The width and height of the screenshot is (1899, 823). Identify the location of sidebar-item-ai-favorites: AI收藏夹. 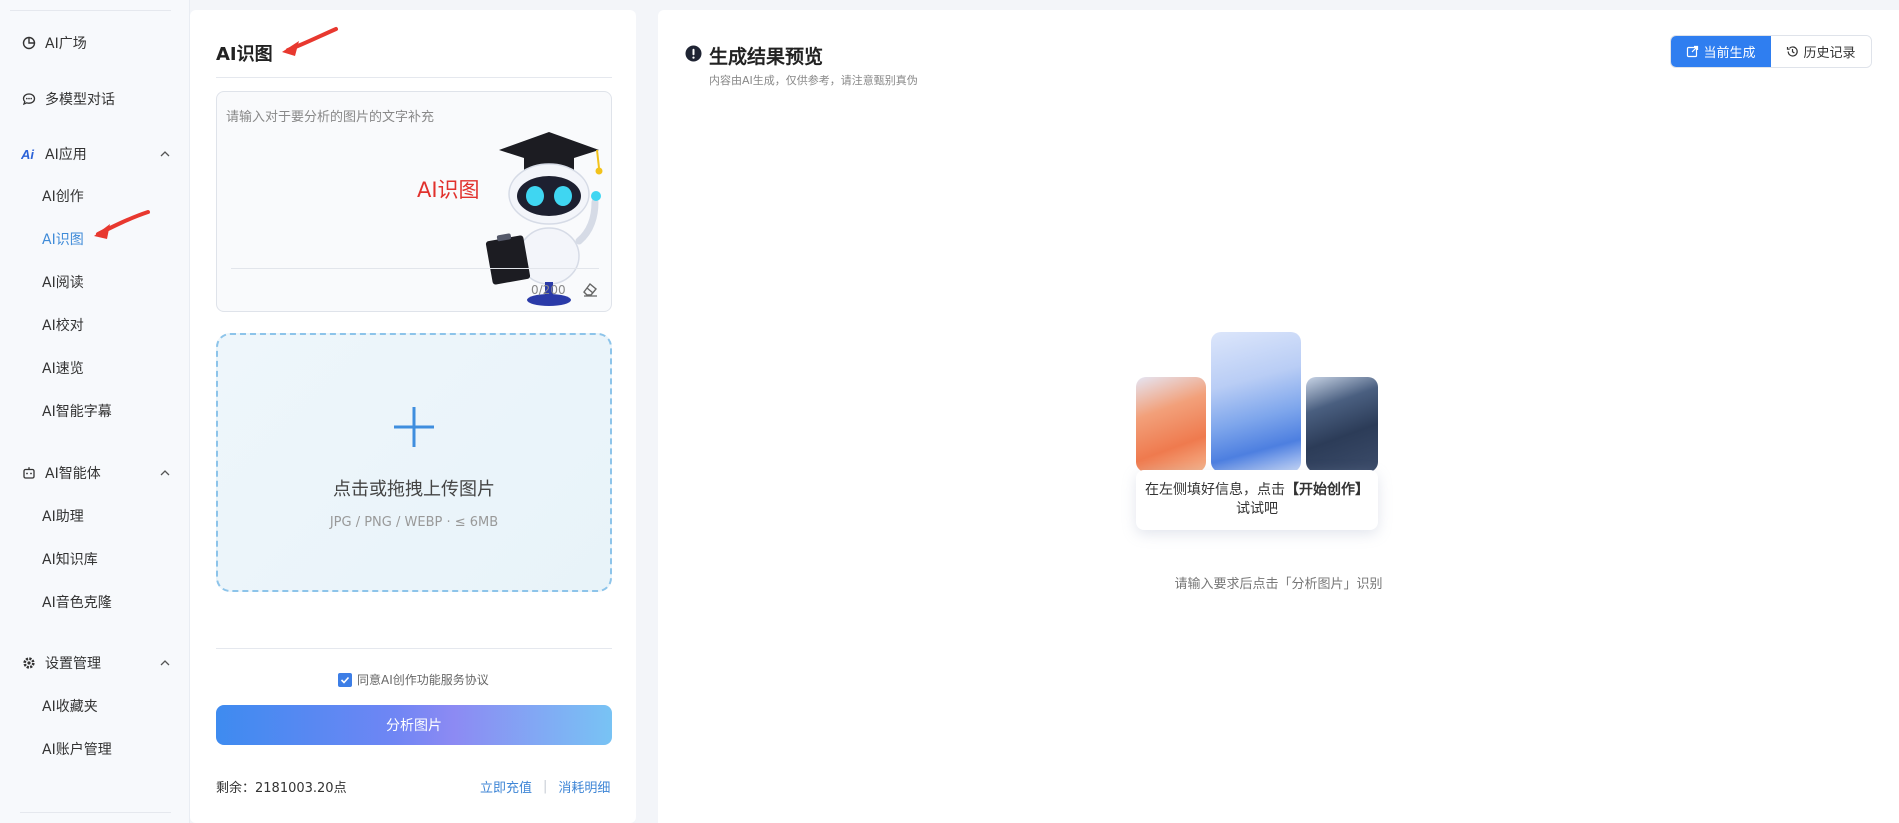
(70, 706).